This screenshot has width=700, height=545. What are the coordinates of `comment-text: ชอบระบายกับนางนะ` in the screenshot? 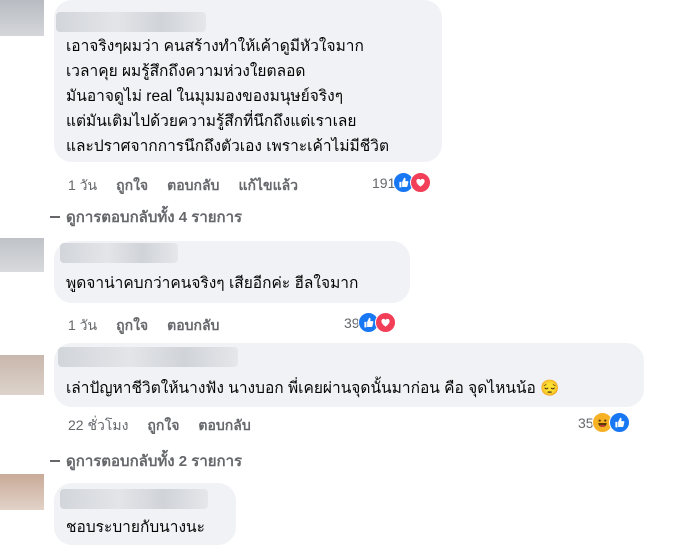 It's located at (135, 527).